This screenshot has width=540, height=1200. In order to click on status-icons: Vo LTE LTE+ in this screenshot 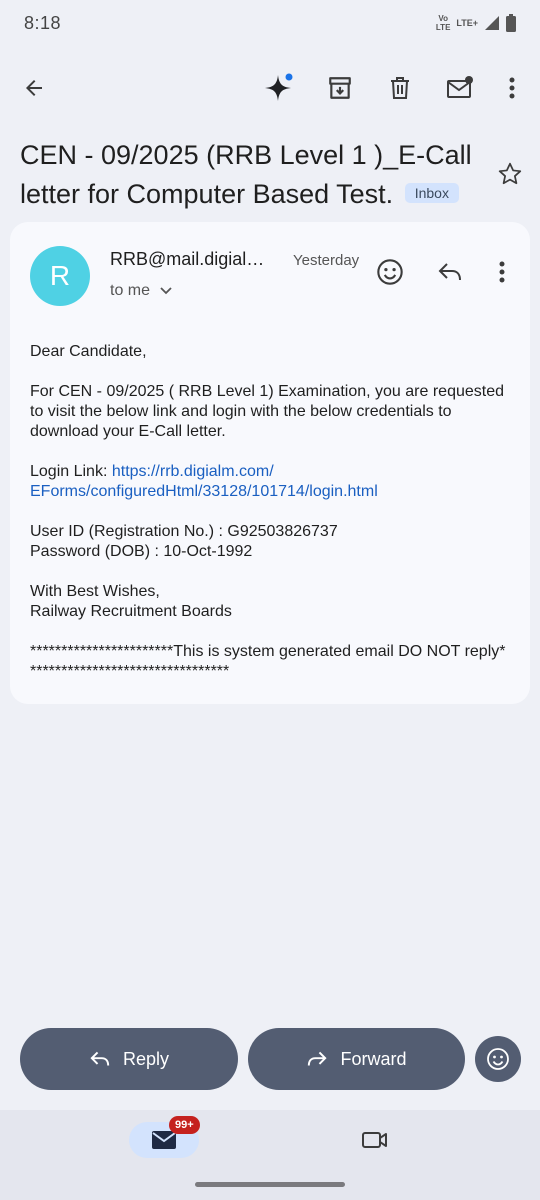, I will do `click(476, 23)`.